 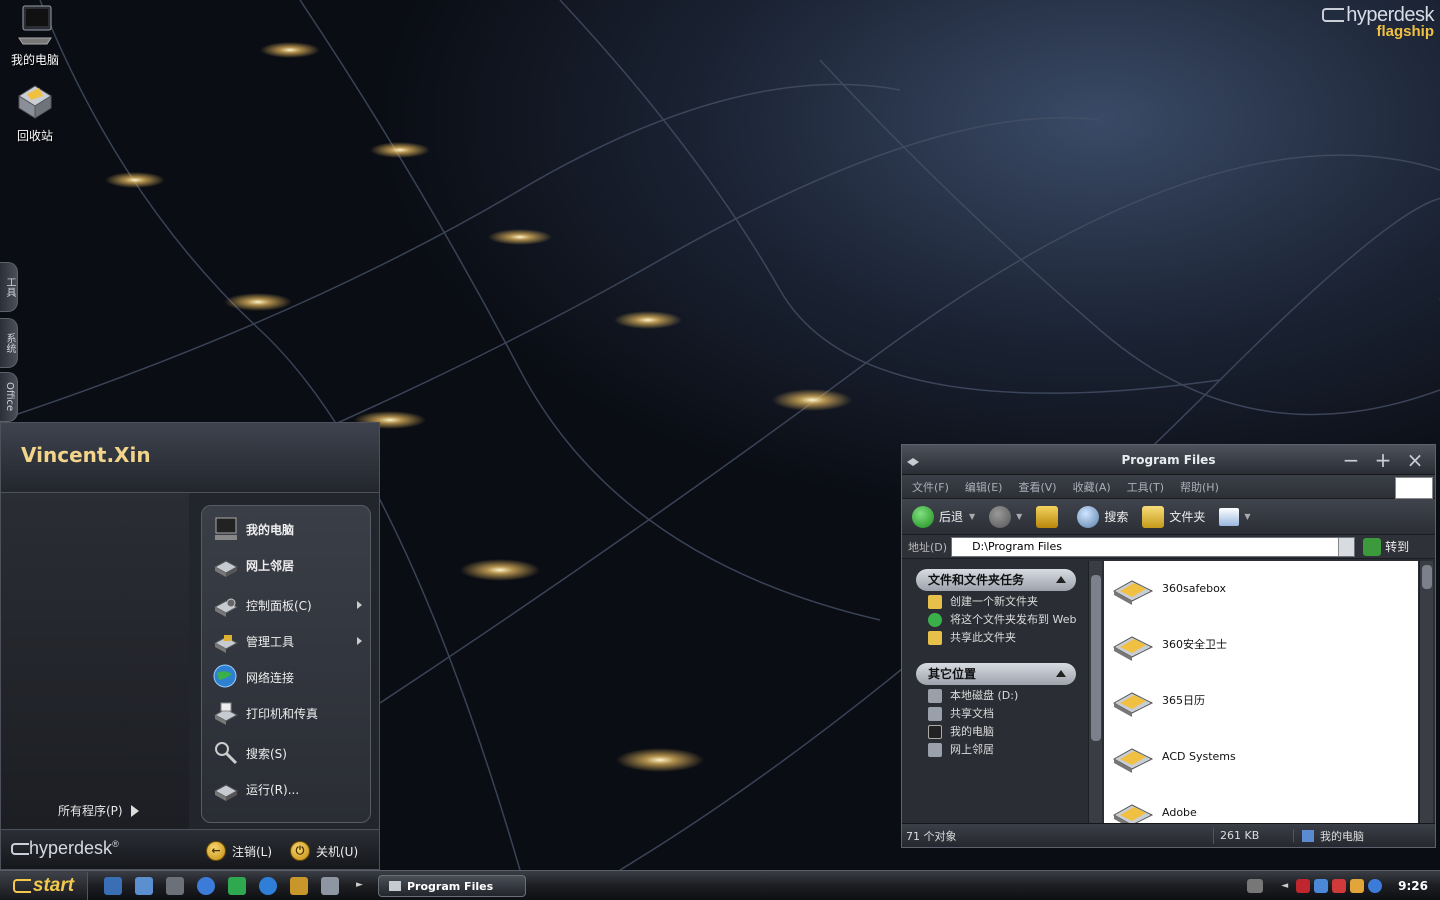 What do you see at coordinates (1145, 487) in the screenshot?
I see `menu-tools: 工具(T)` at bounding box center [1145, 487].